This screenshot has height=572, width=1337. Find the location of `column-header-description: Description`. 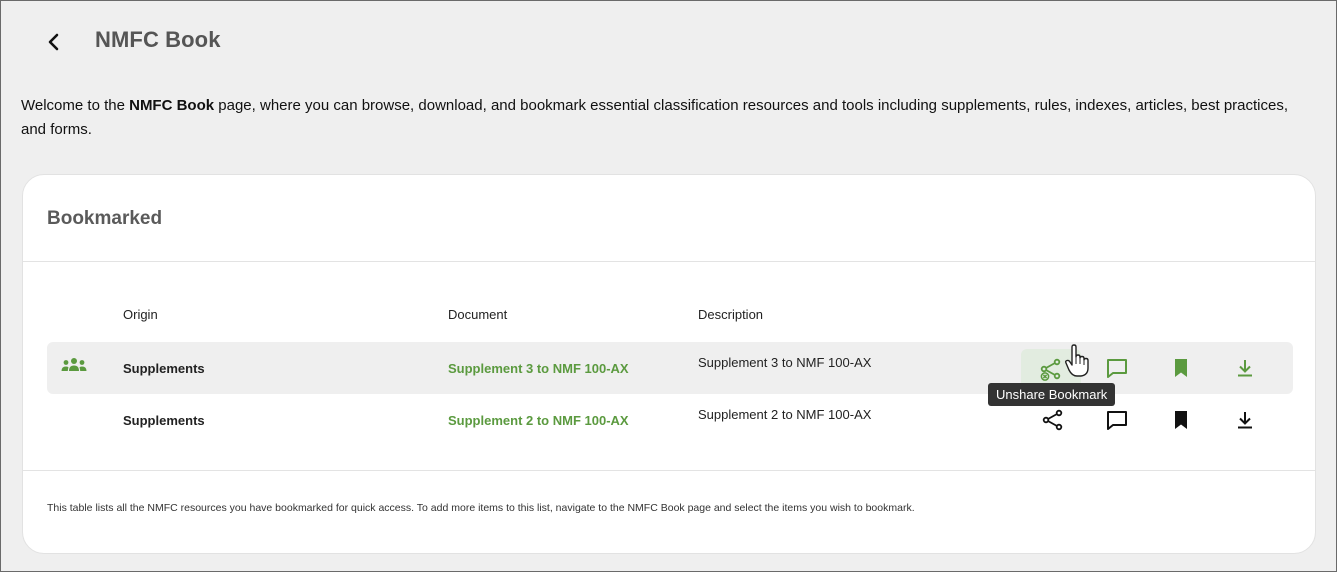

column-header-description: Description is located at coordinates (731, 314).